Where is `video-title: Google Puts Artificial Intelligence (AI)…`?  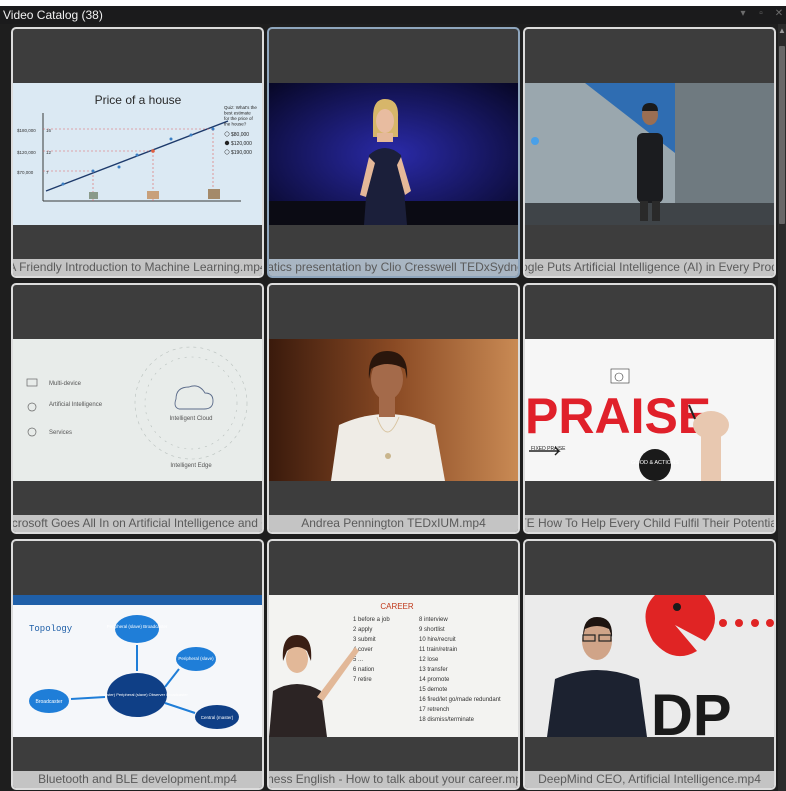
video-title: Google Puts Artificial Intelligence (AI)… is located at coordinates (649, 267).